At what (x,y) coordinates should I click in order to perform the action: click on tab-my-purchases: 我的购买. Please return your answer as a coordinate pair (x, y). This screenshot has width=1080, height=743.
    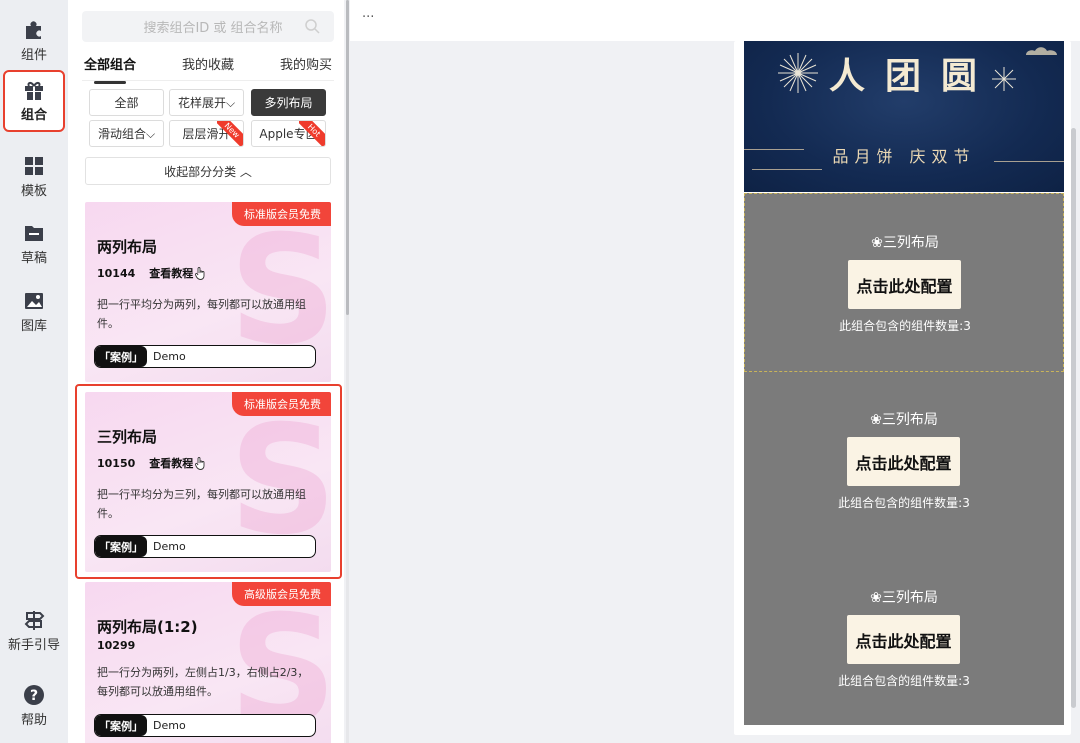
    Looking at the image, I should click on (306, 65).